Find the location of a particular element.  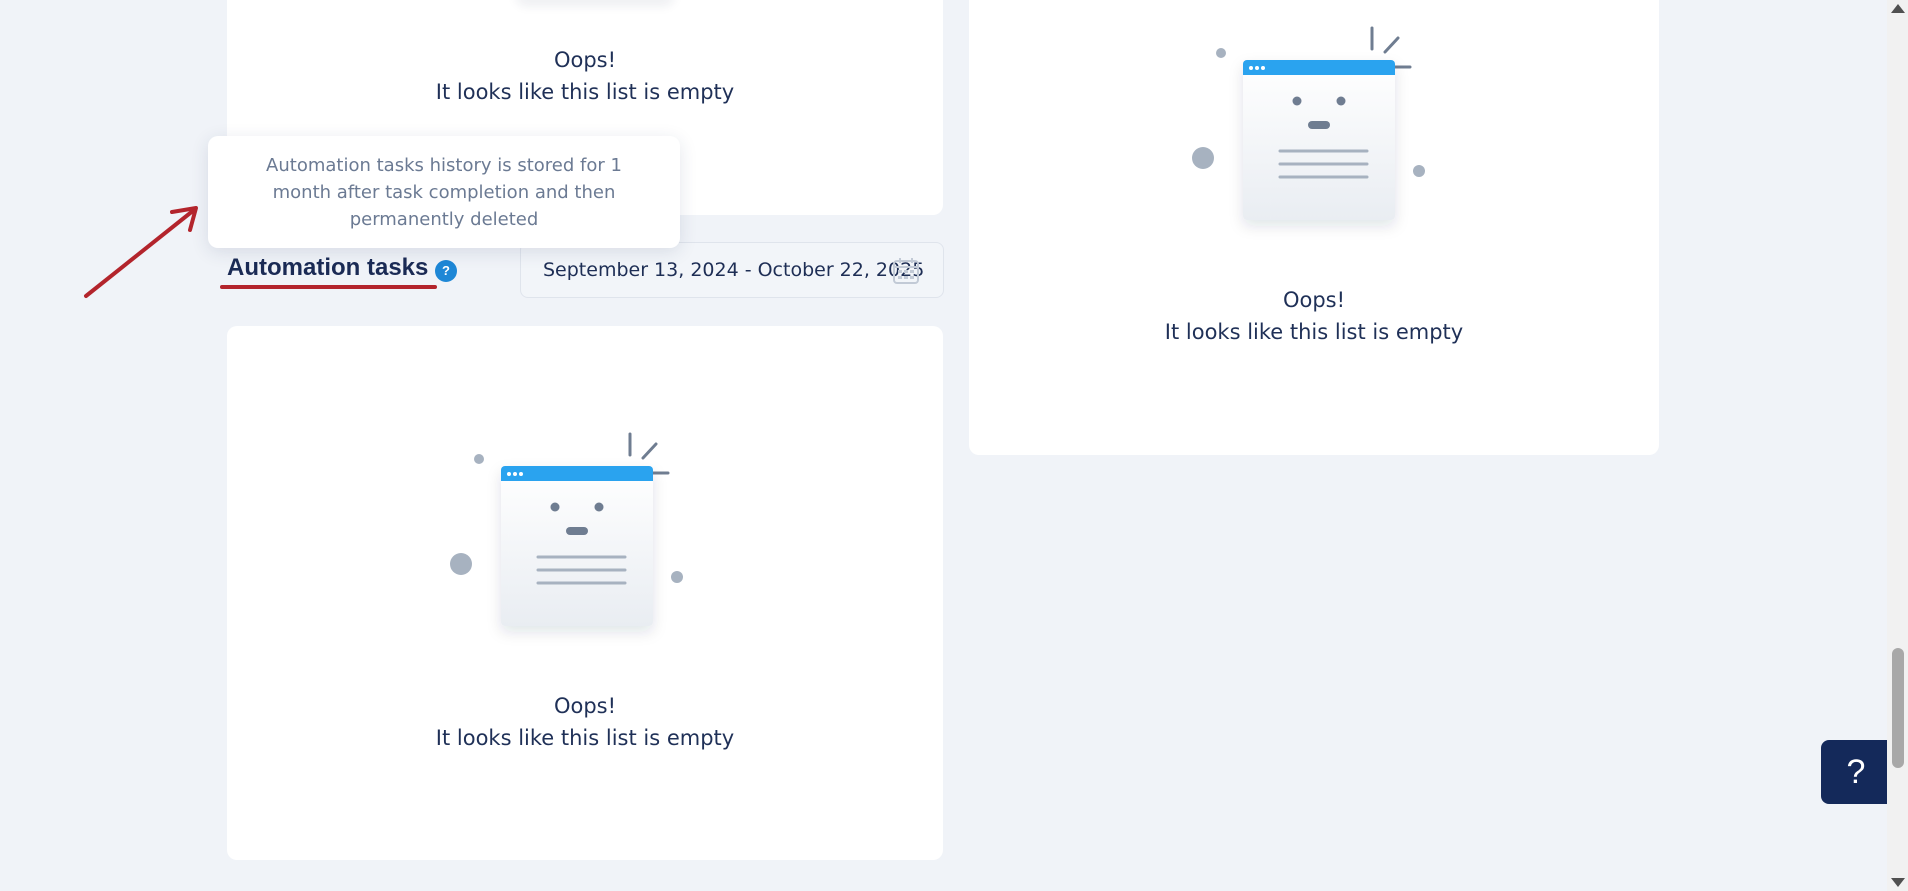

scroll-down-arrow-icon is located at coordinates (1898, 882).